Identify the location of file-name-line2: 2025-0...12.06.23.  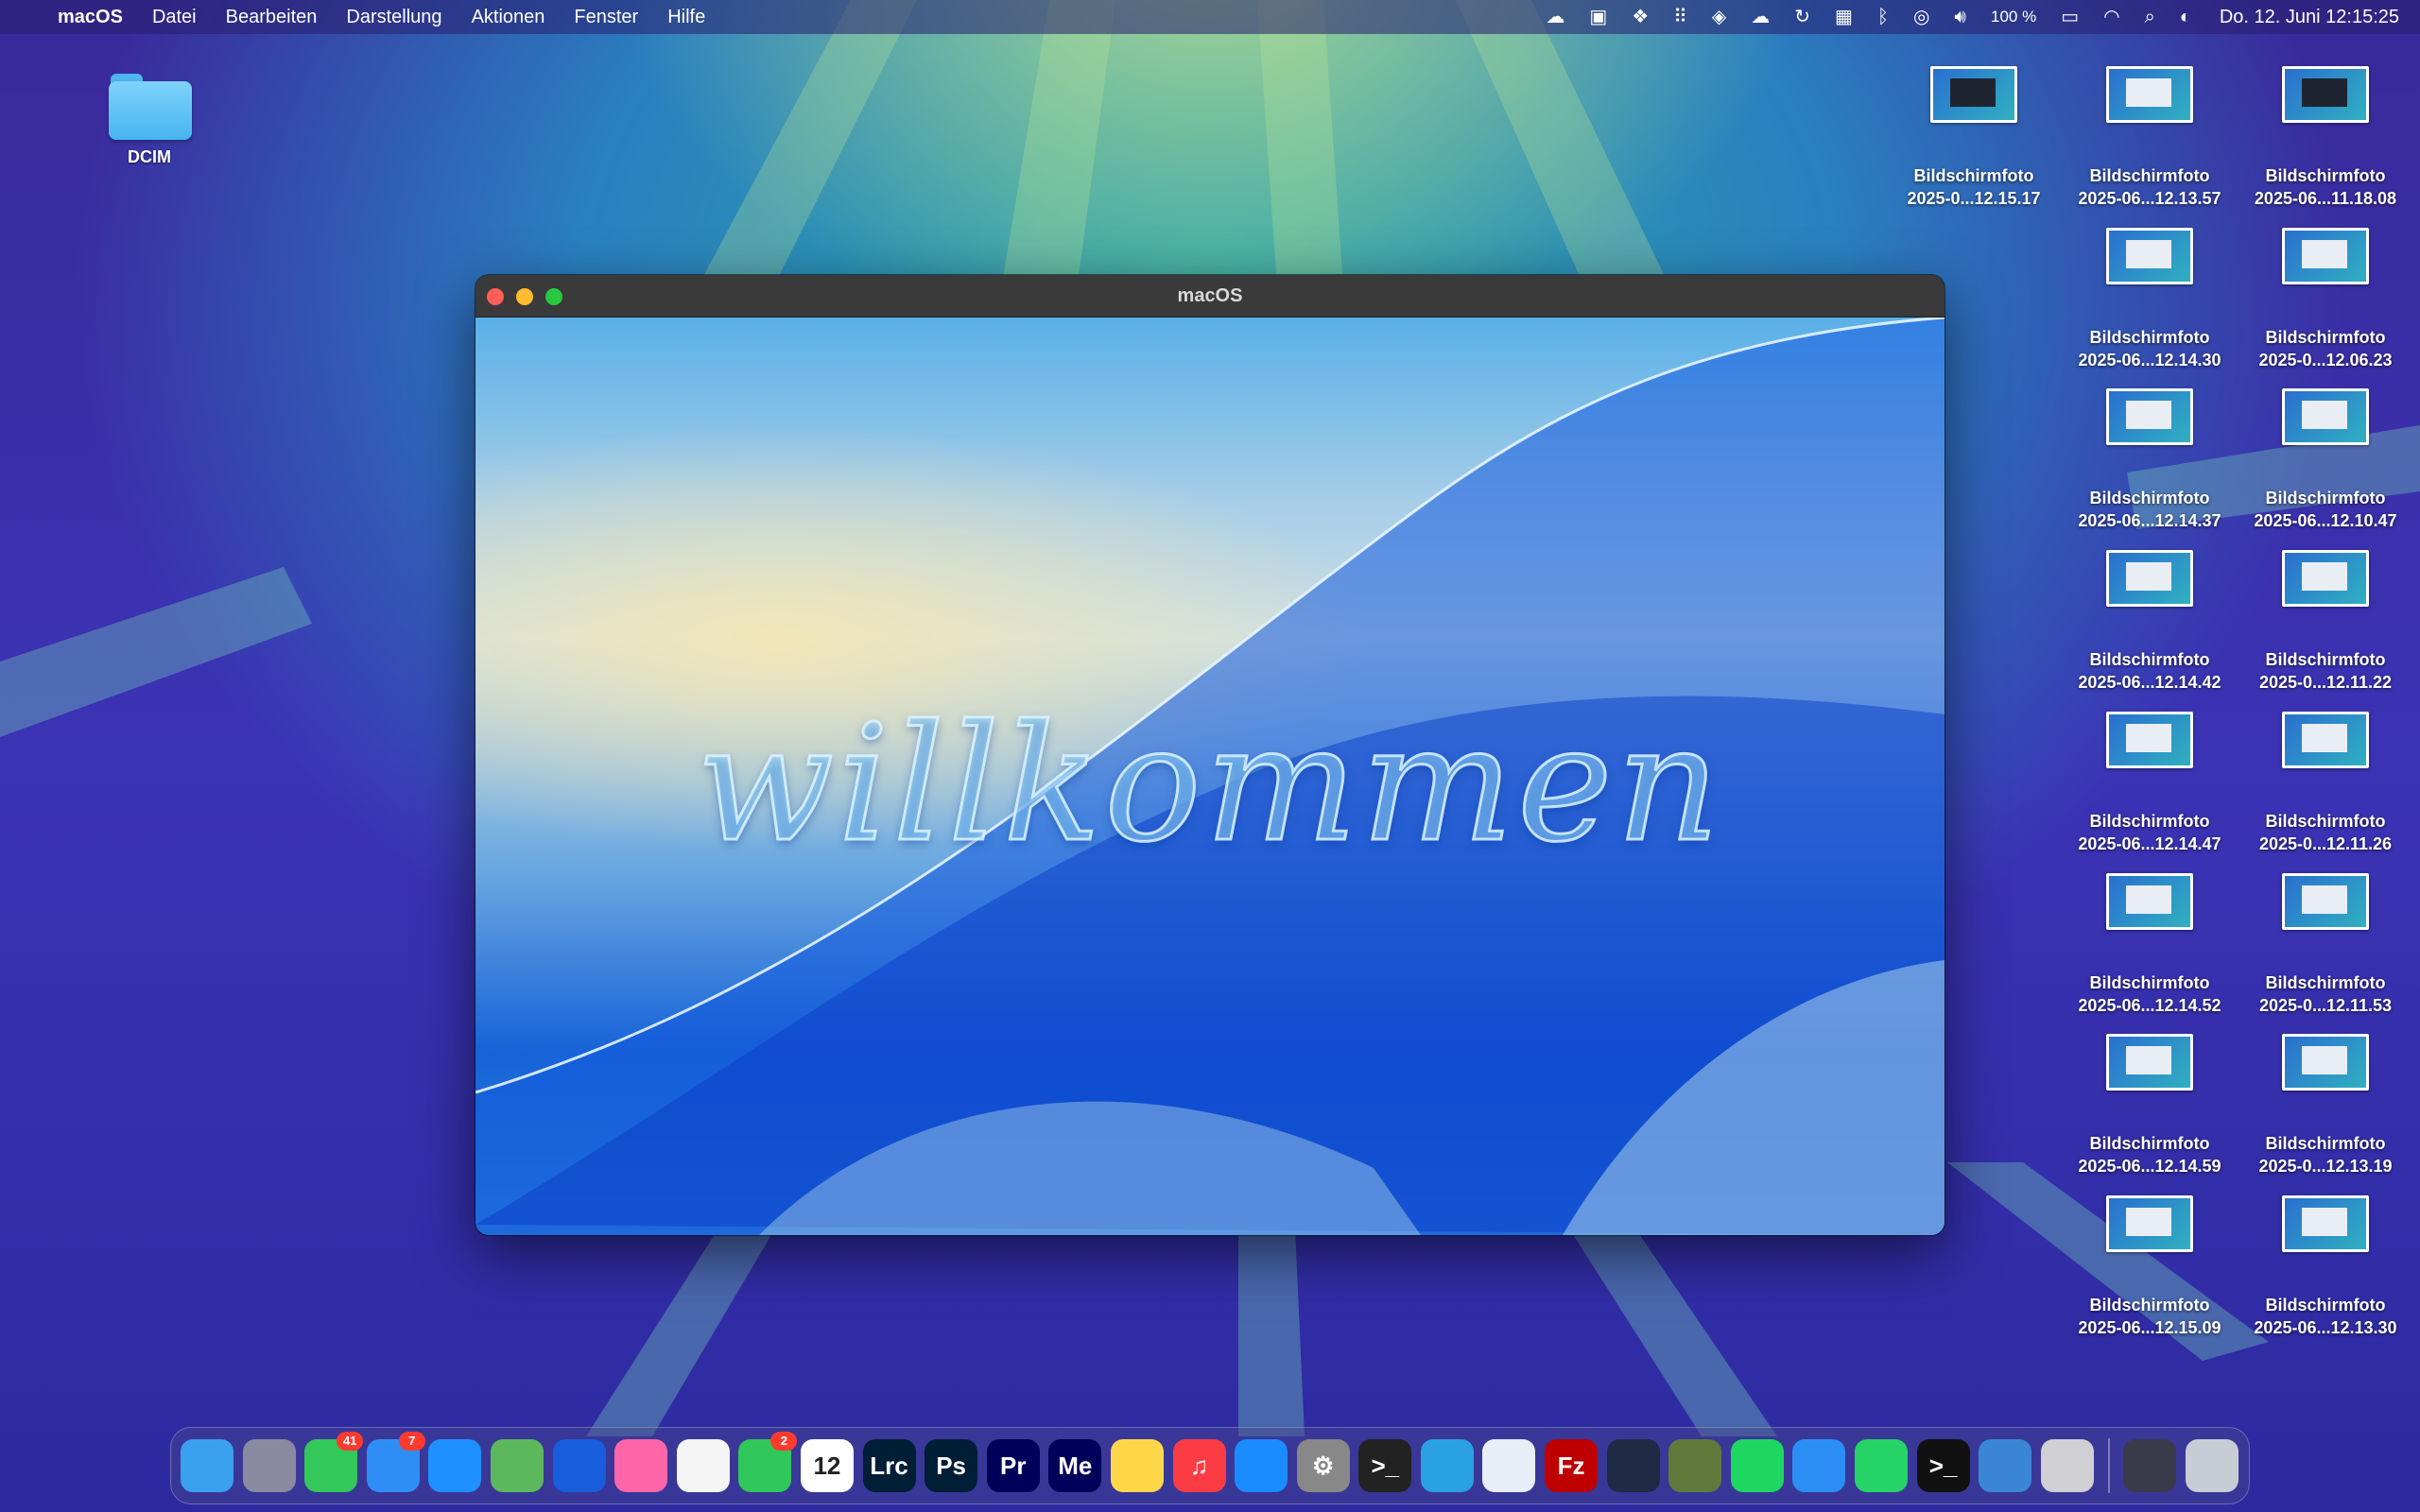
(2325, 359).